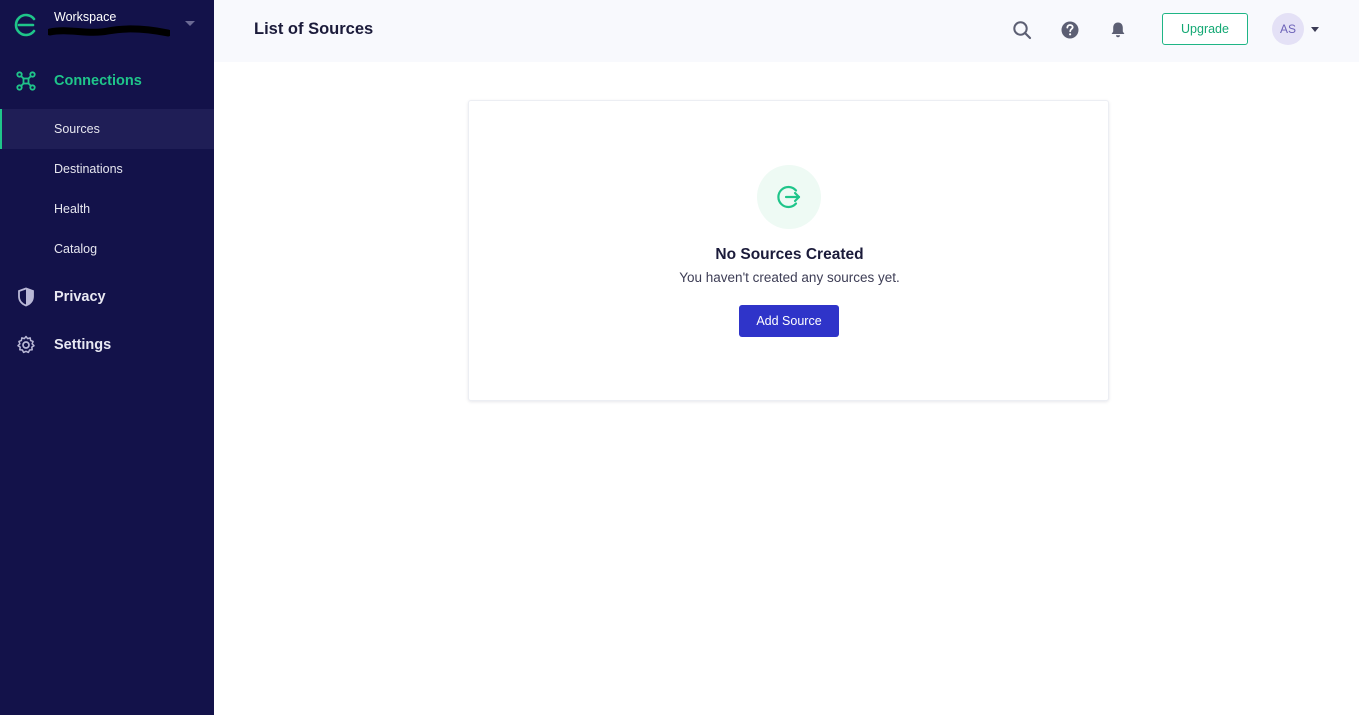 The width and height of the screenshot is (1359, 715). What do you see at coordinates (85, 17) in the screenshot?
I see `workspace-label: Workspace` at bounding box center [85, 17].